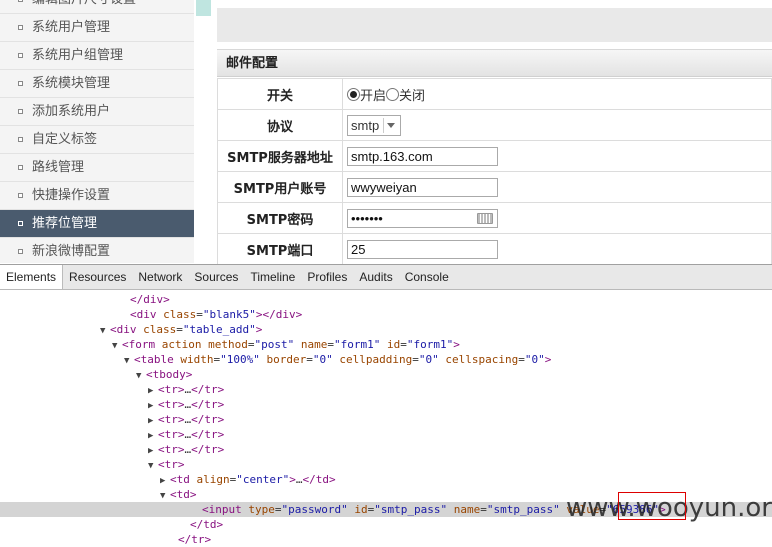  I want to click on sidebar-item: 系统用户组管理, so click(97, 56).